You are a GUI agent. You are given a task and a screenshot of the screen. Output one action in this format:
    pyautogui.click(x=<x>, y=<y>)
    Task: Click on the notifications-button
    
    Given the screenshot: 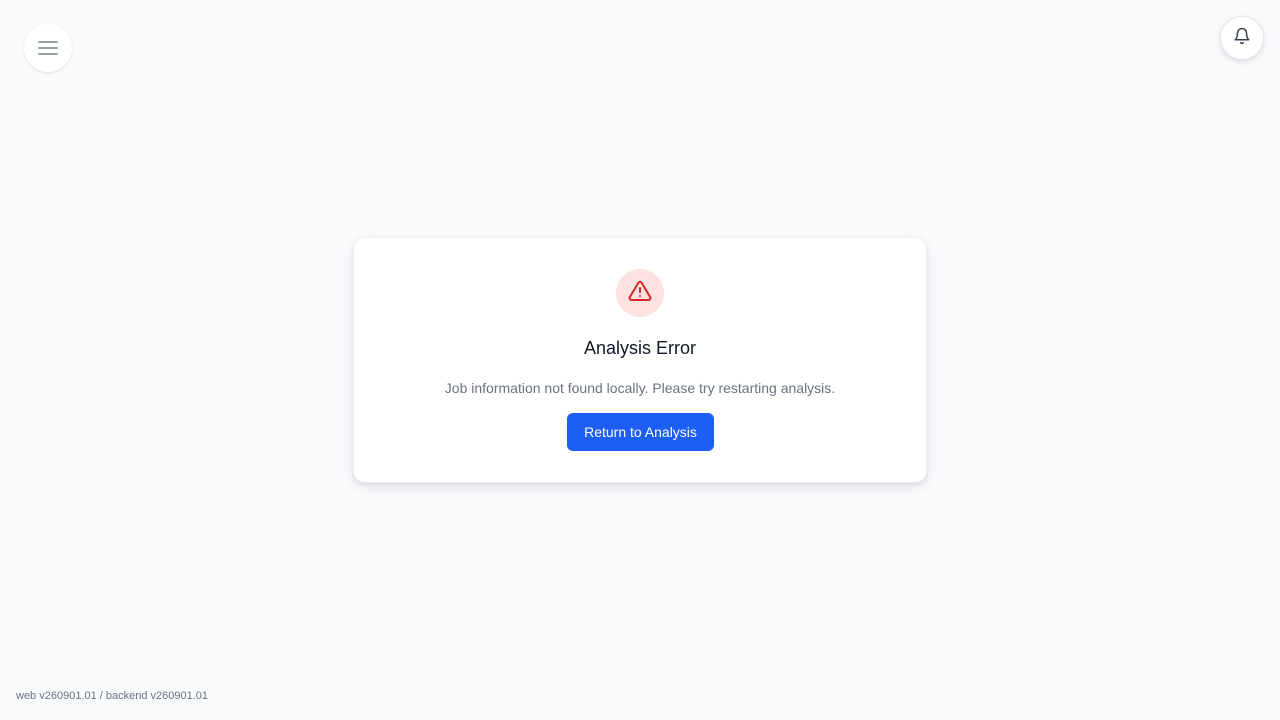 What is the action you would take?
    pyautogui.click(x=1242, y=38)
    